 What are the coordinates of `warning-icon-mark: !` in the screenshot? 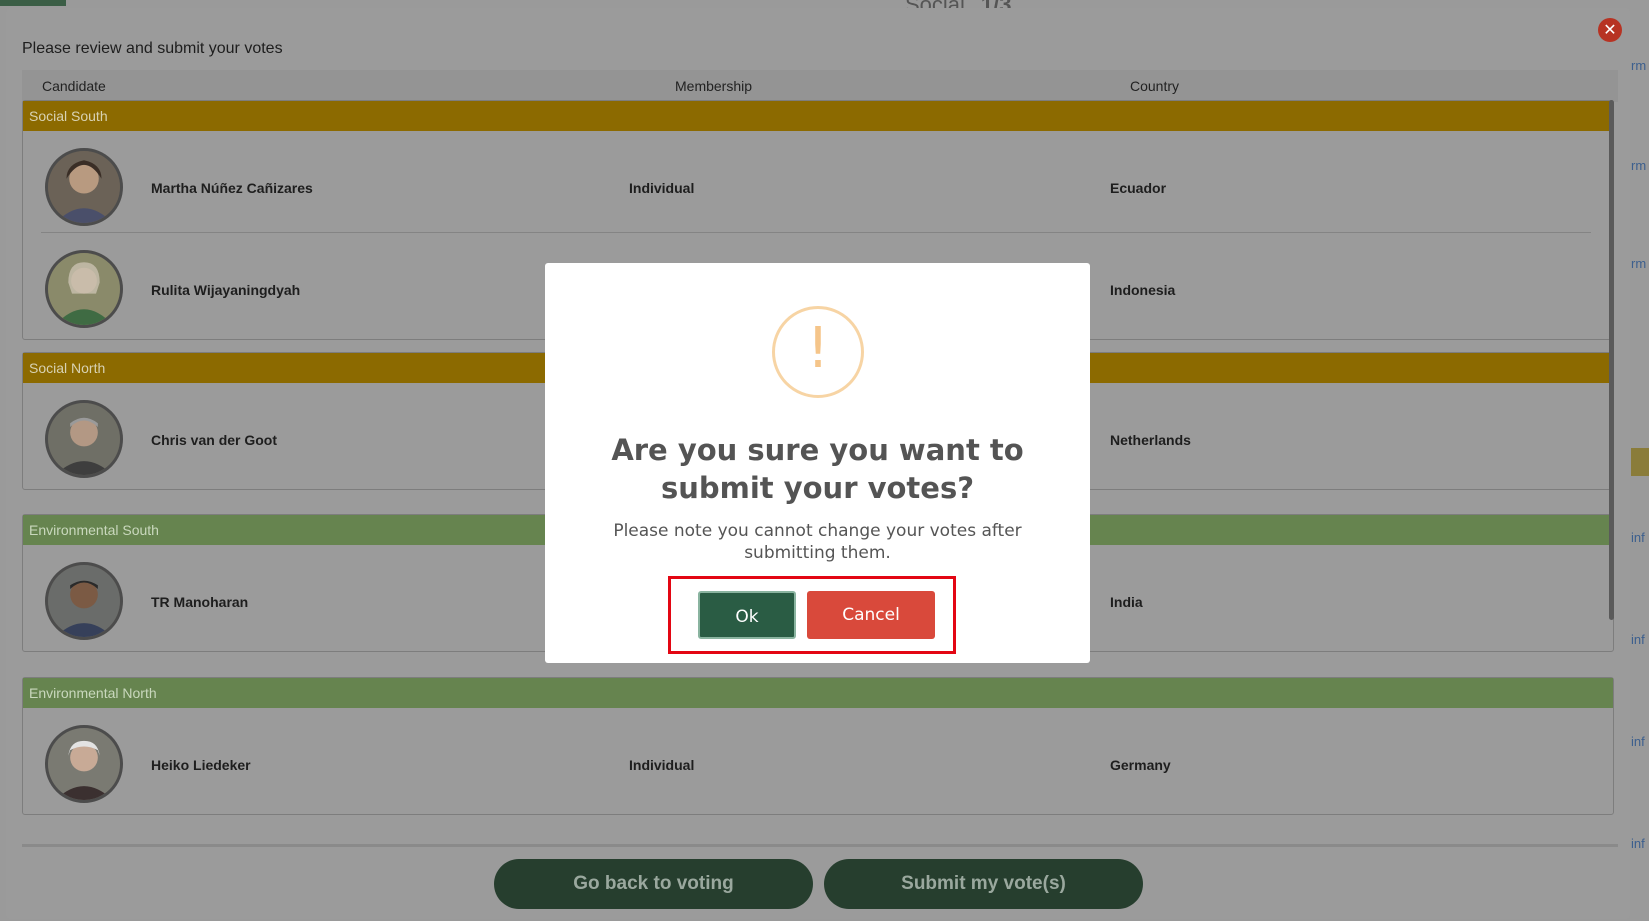 It's located at (818, 348).